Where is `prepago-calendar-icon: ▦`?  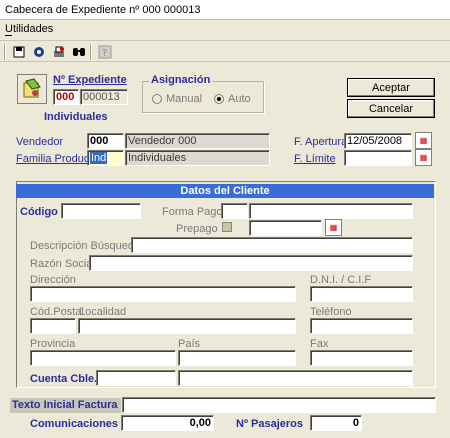 prepago-calendar-icon: ▦ is located at coordinates (333, 227).